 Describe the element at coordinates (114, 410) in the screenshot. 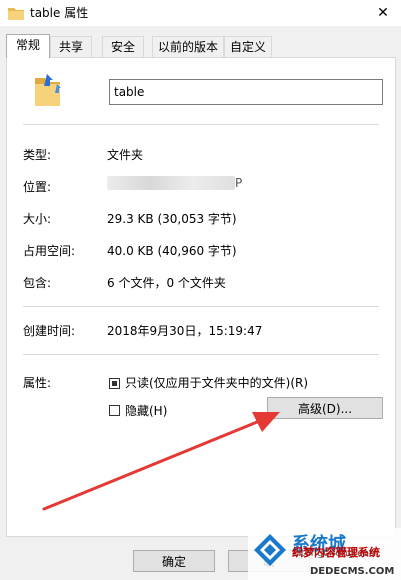

I see `hidden-checkbox` at that location.